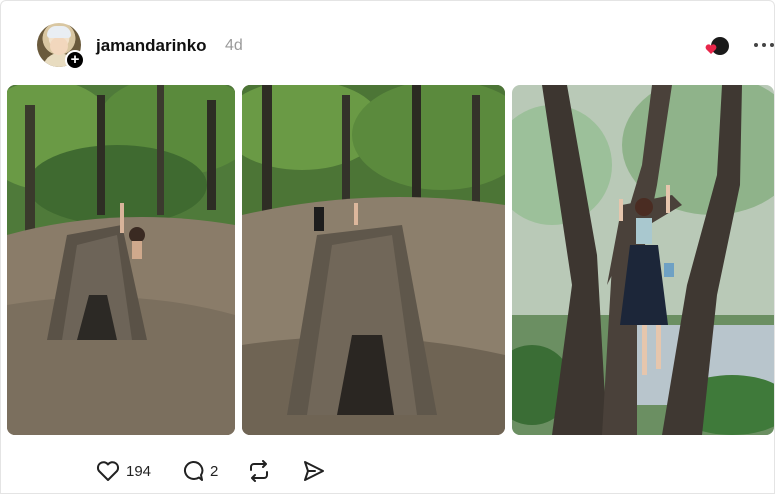 Image resolution: width=777 pixels, height=496 pixels. Describe the element at coordinates (123, 471) in the screenshot. I see `like-button: 194` at that location.